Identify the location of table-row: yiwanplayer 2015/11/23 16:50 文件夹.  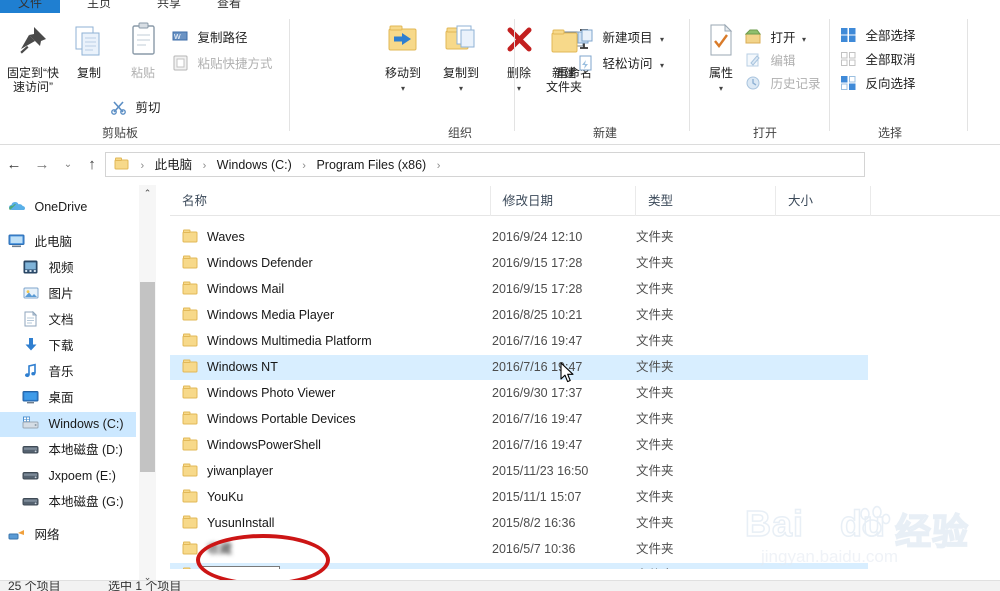
(519, 471).